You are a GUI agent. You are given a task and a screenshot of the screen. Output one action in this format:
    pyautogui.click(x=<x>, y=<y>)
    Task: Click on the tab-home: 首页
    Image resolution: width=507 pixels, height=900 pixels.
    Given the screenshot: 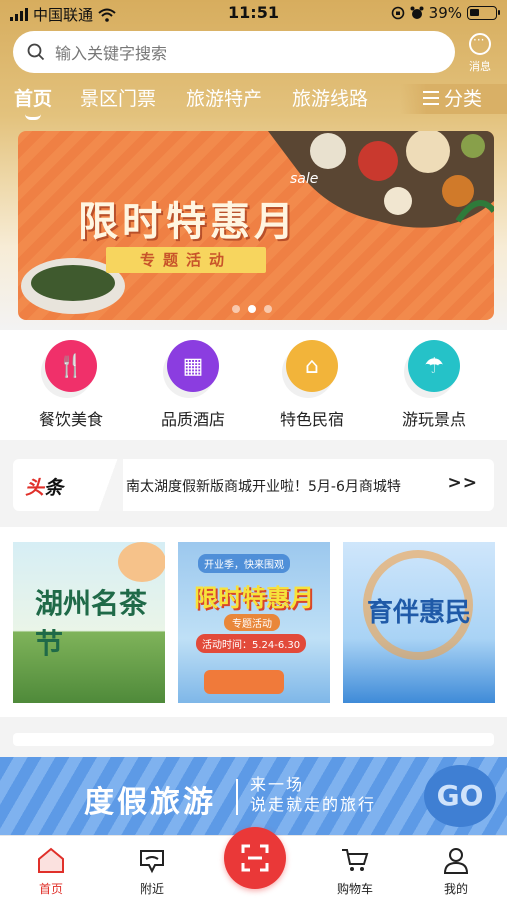 What is the action you would take?
    pyautogui.click(x=33, y=97)
    